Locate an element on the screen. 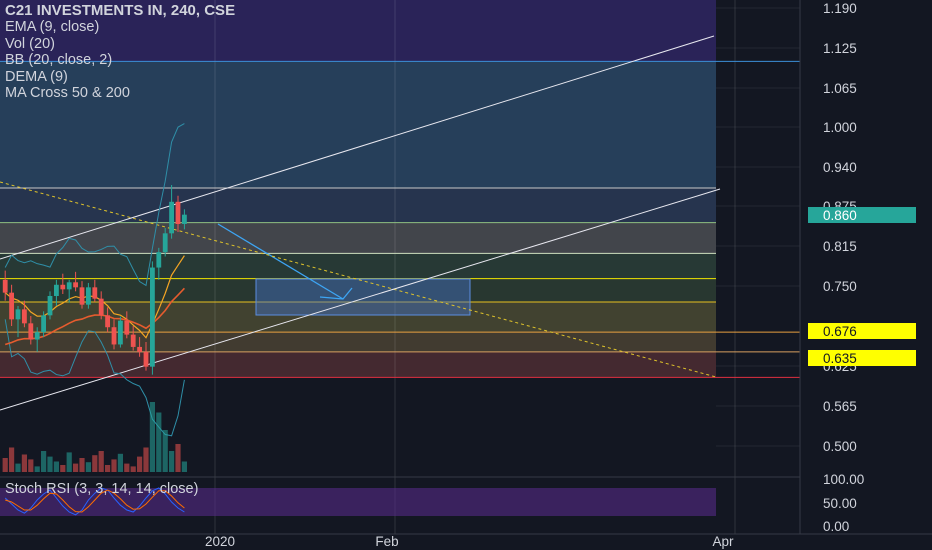 The image size is (932, 550). stoch-tick-label: 0.00 is located at coordinates (836, 526).